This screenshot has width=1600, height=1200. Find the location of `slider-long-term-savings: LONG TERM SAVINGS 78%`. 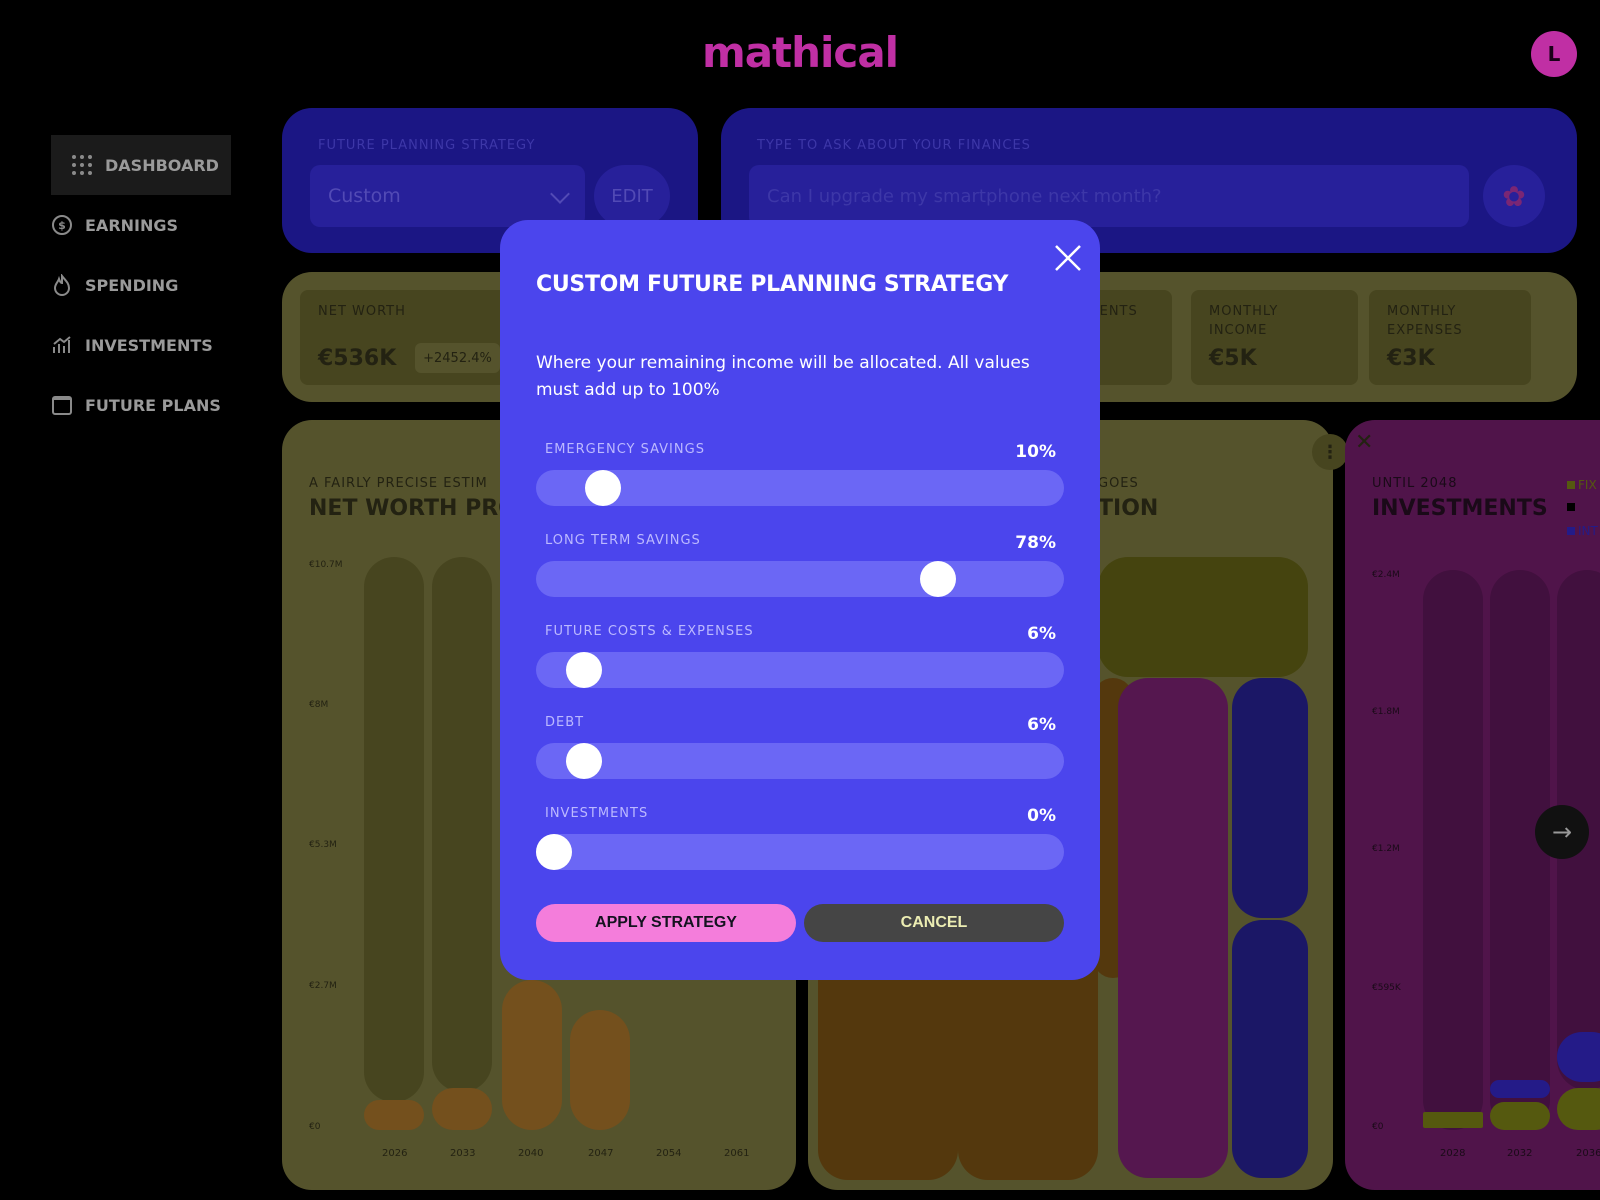

slider-long-term-savings: LONG TERM SAVINGS 78% is located at coordinates (800, 568).